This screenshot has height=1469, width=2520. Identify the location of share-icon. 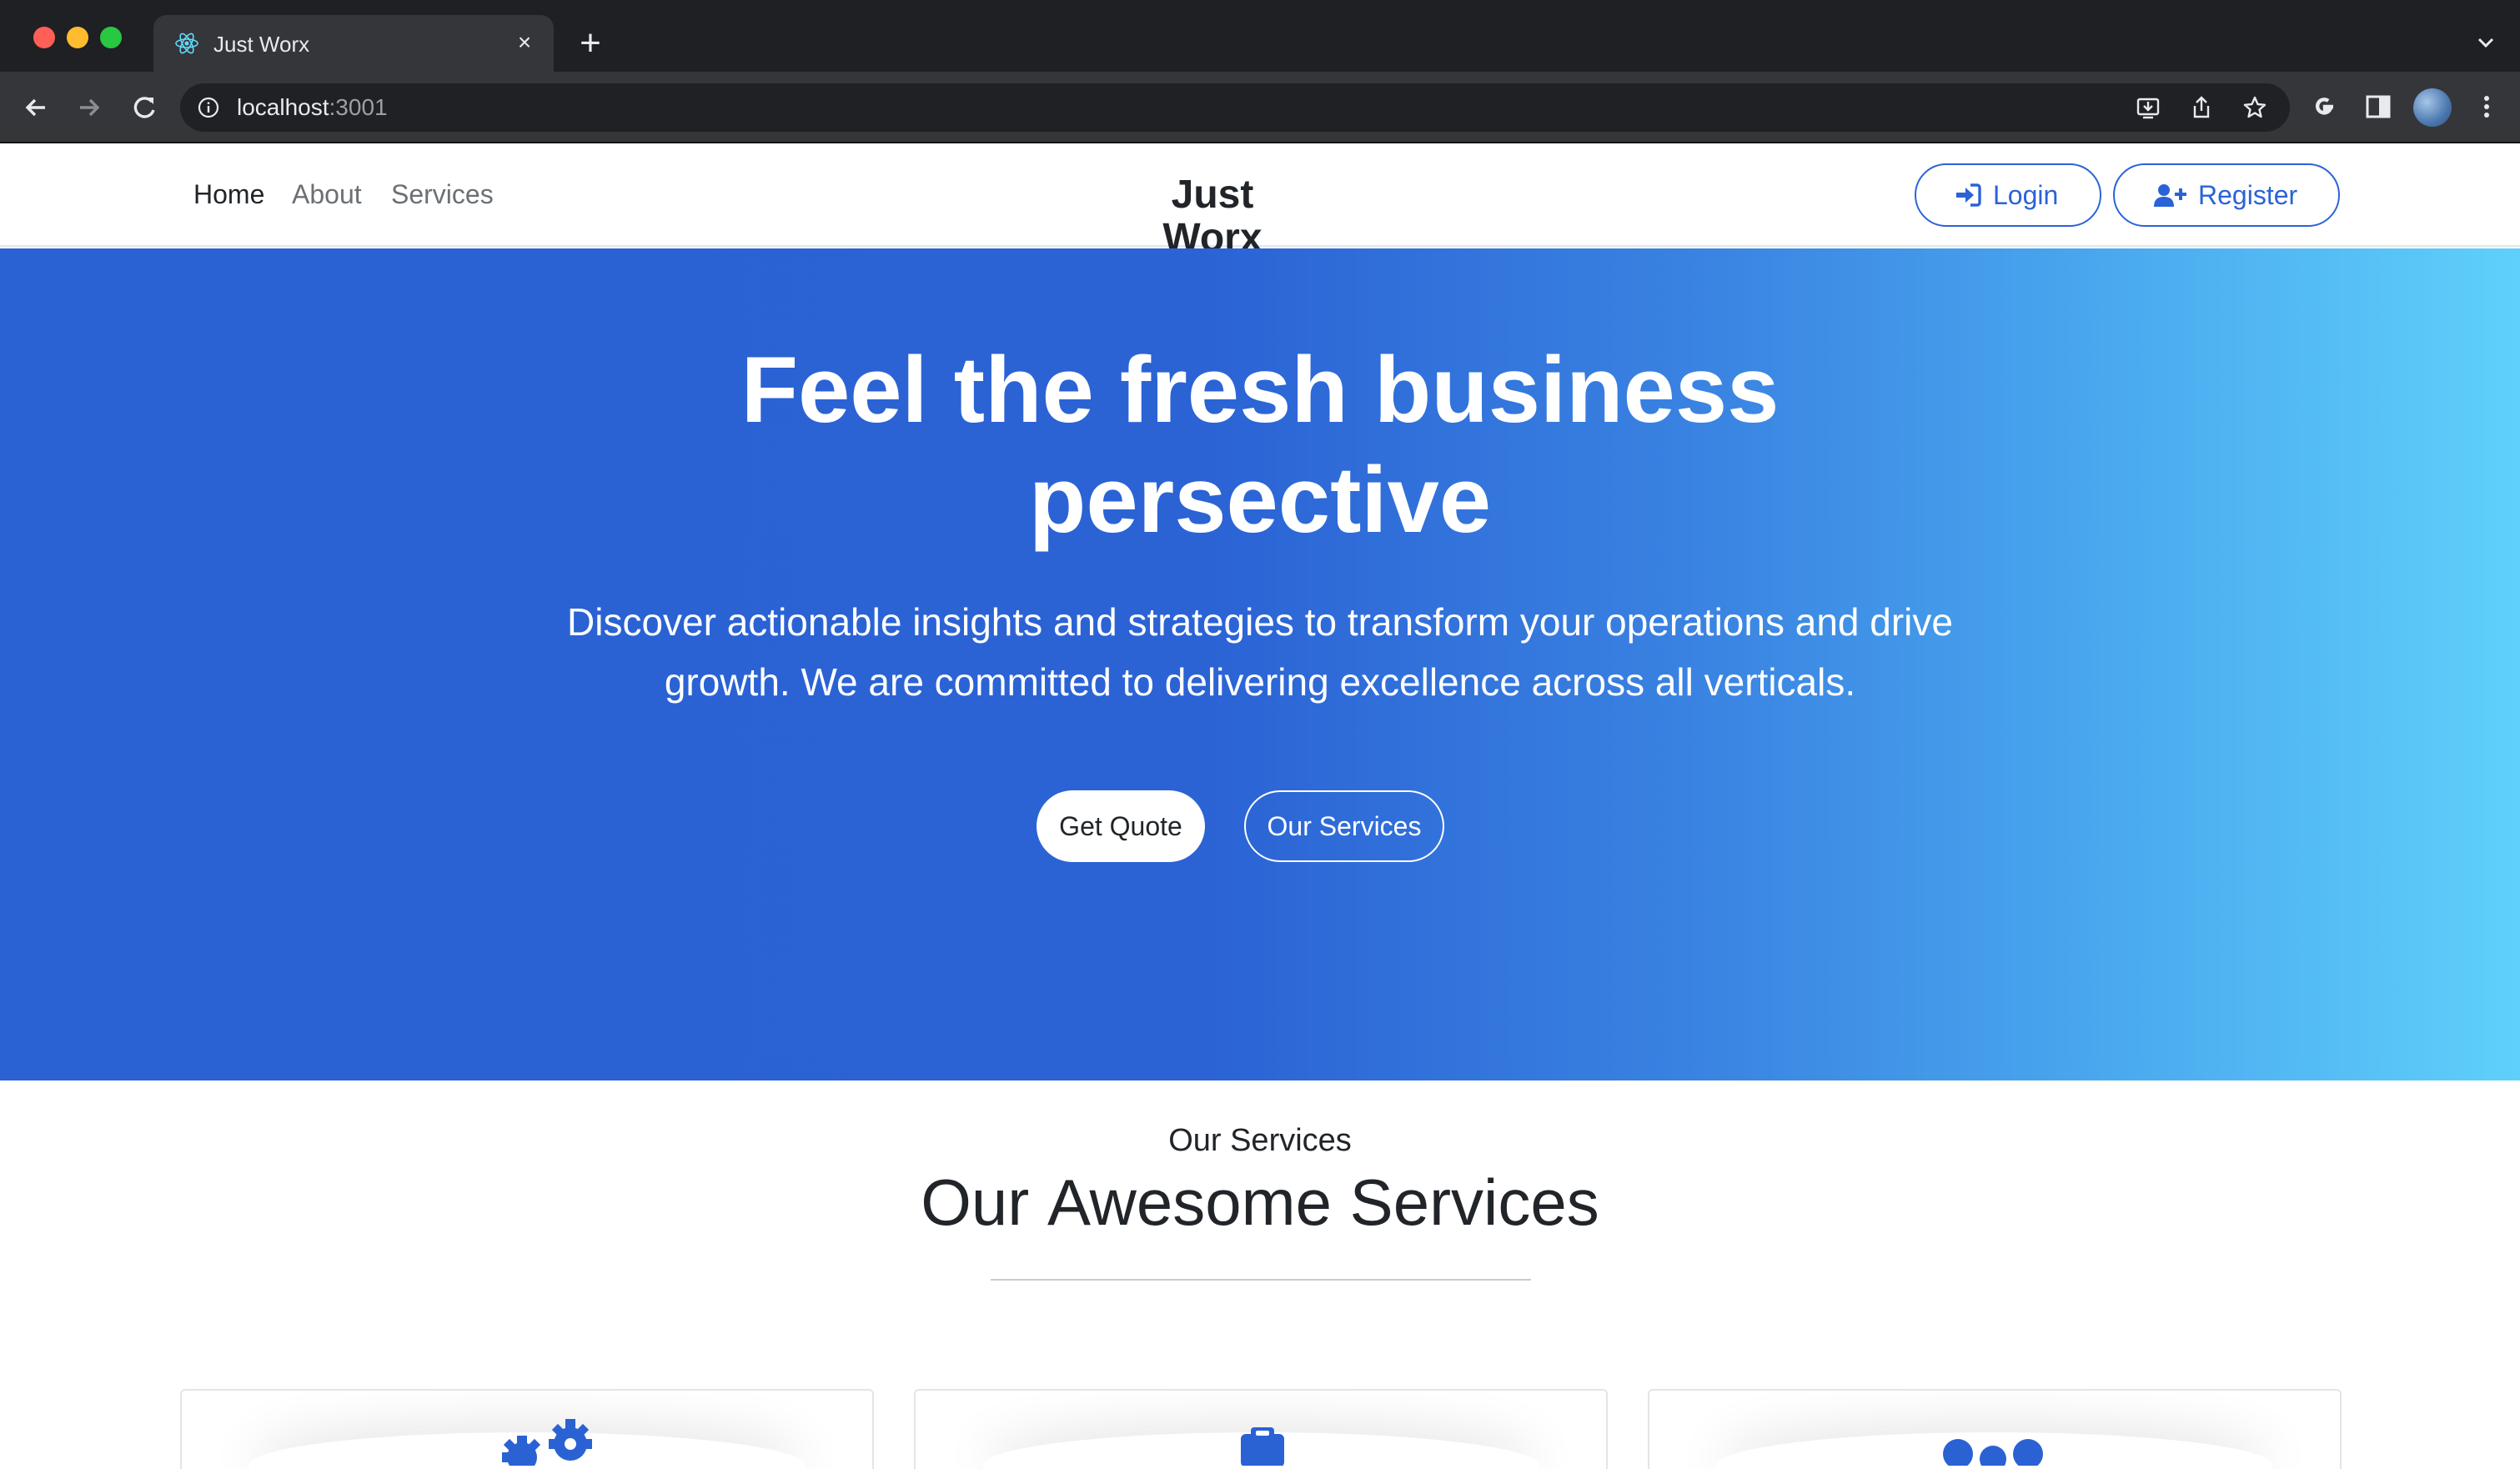
(2201, 108).